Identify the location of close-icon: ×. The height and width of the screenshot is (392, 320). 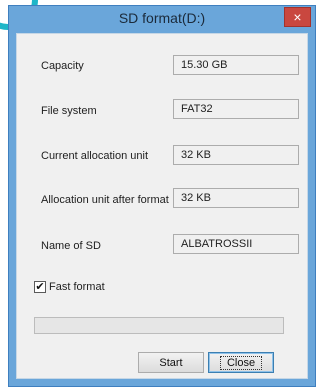
(297, 17).